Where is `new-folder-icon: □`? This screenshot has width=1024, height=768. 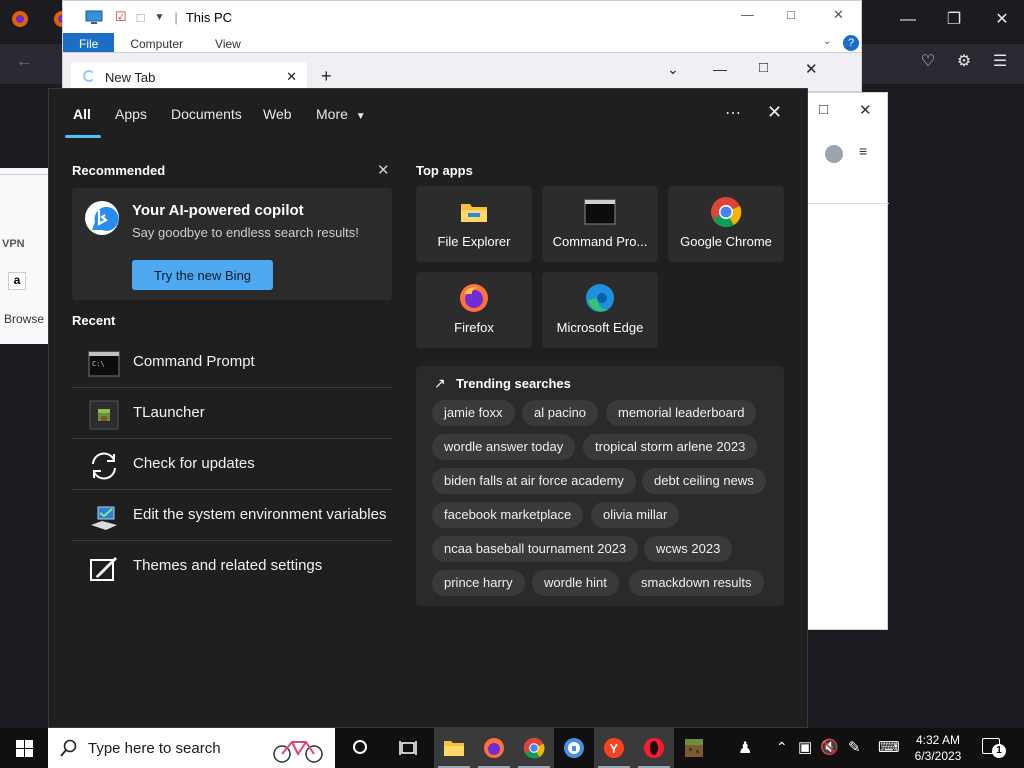
new-folder-icon: □ is located at coordinates (141, 17).